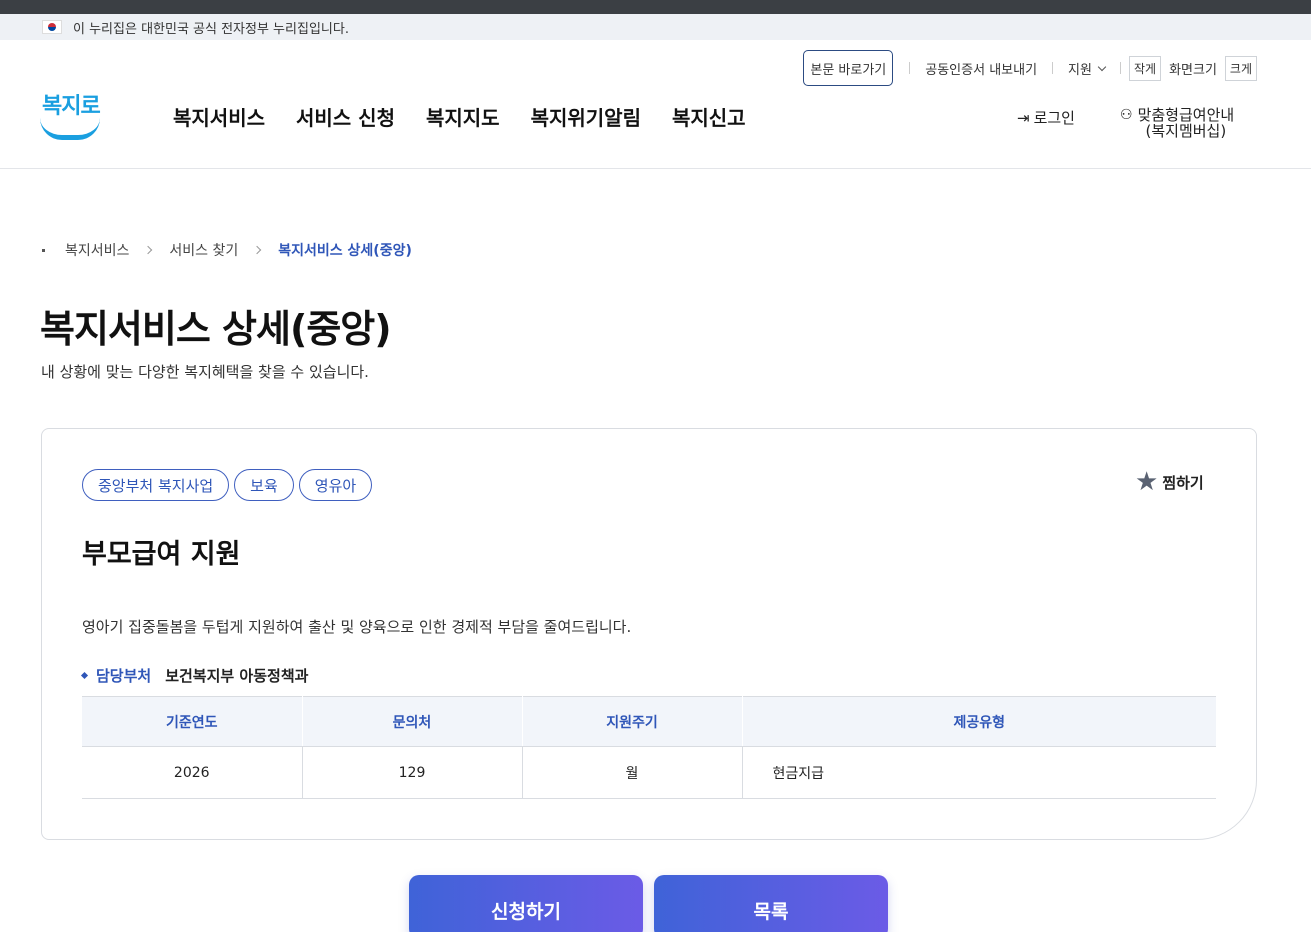  What do you see at coordinates (709, 116) in the screenshot?
I see `nav-welfare-report: 복지신고` at bounding box center [709, 116].